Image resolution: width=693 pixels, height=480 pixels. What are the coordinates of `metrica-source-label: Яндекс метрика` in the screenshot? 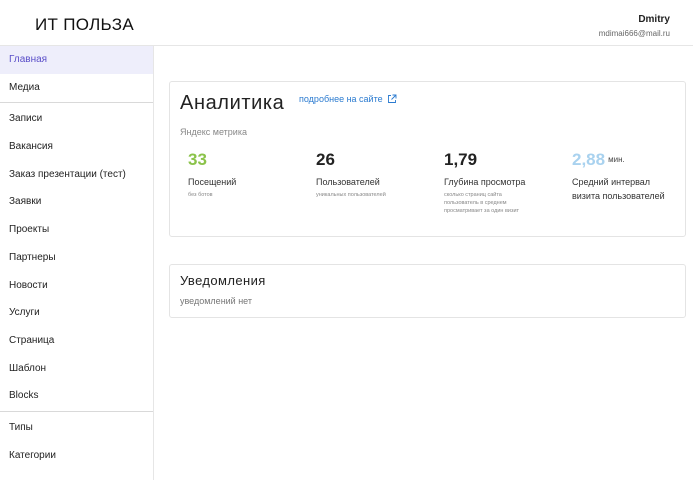 It's located at (213, 132).